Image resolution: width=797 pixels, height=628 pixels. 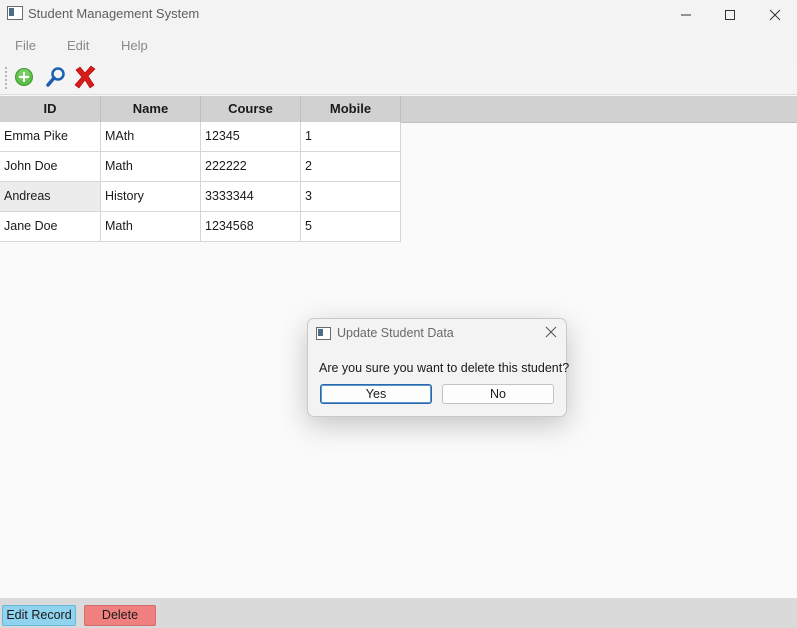 I want to click on delete-toolbar-button, so click(x=85, y=77).